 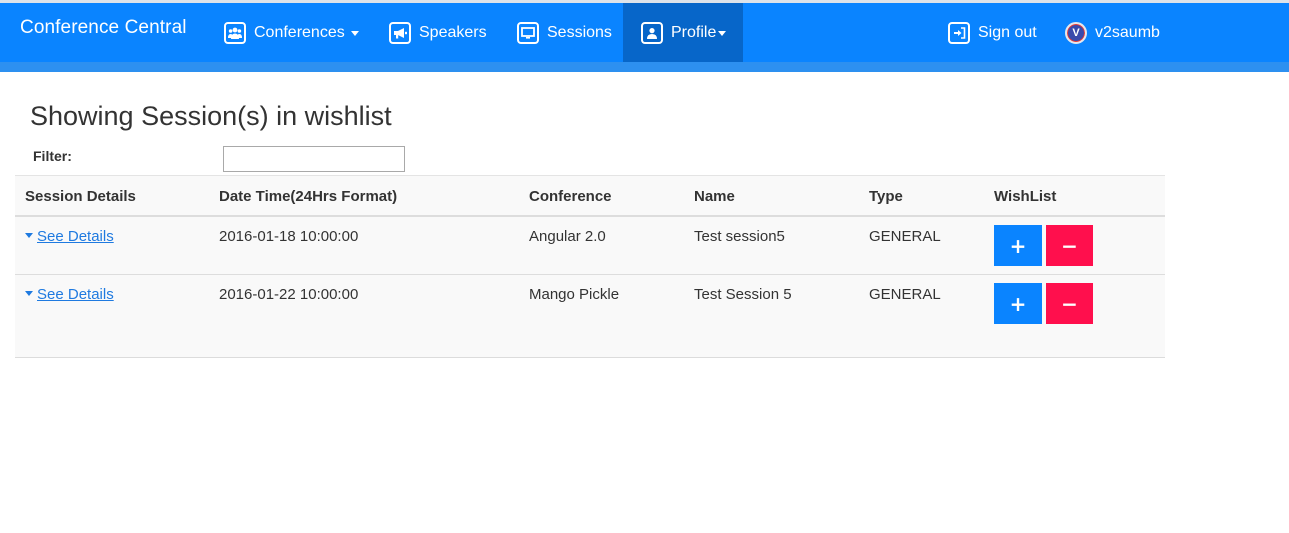 I want to click on table-cell-name: Test session5, so click(x=739, y=236).